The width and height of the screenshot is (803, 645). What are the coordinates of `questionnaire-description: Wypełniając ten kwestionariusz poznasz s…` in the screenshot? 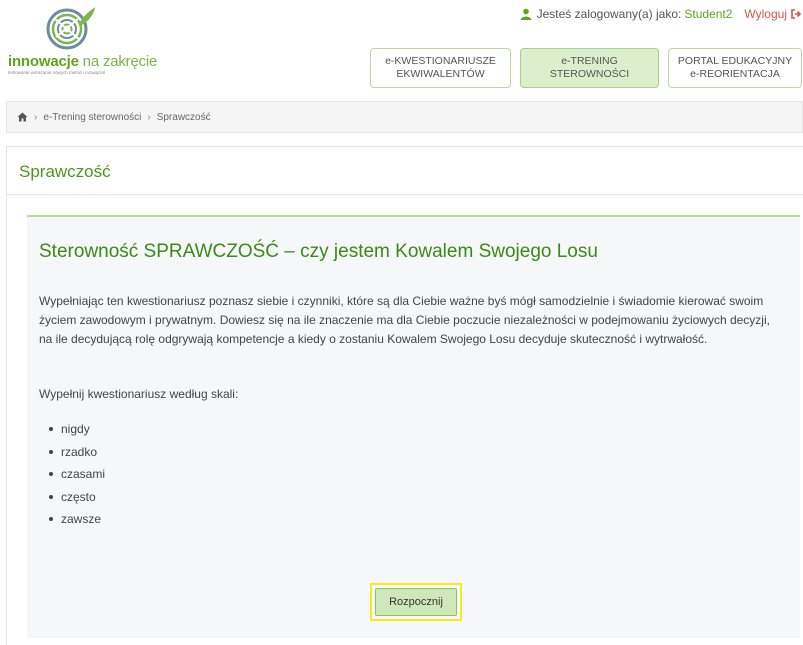 It's located at (404, 320).